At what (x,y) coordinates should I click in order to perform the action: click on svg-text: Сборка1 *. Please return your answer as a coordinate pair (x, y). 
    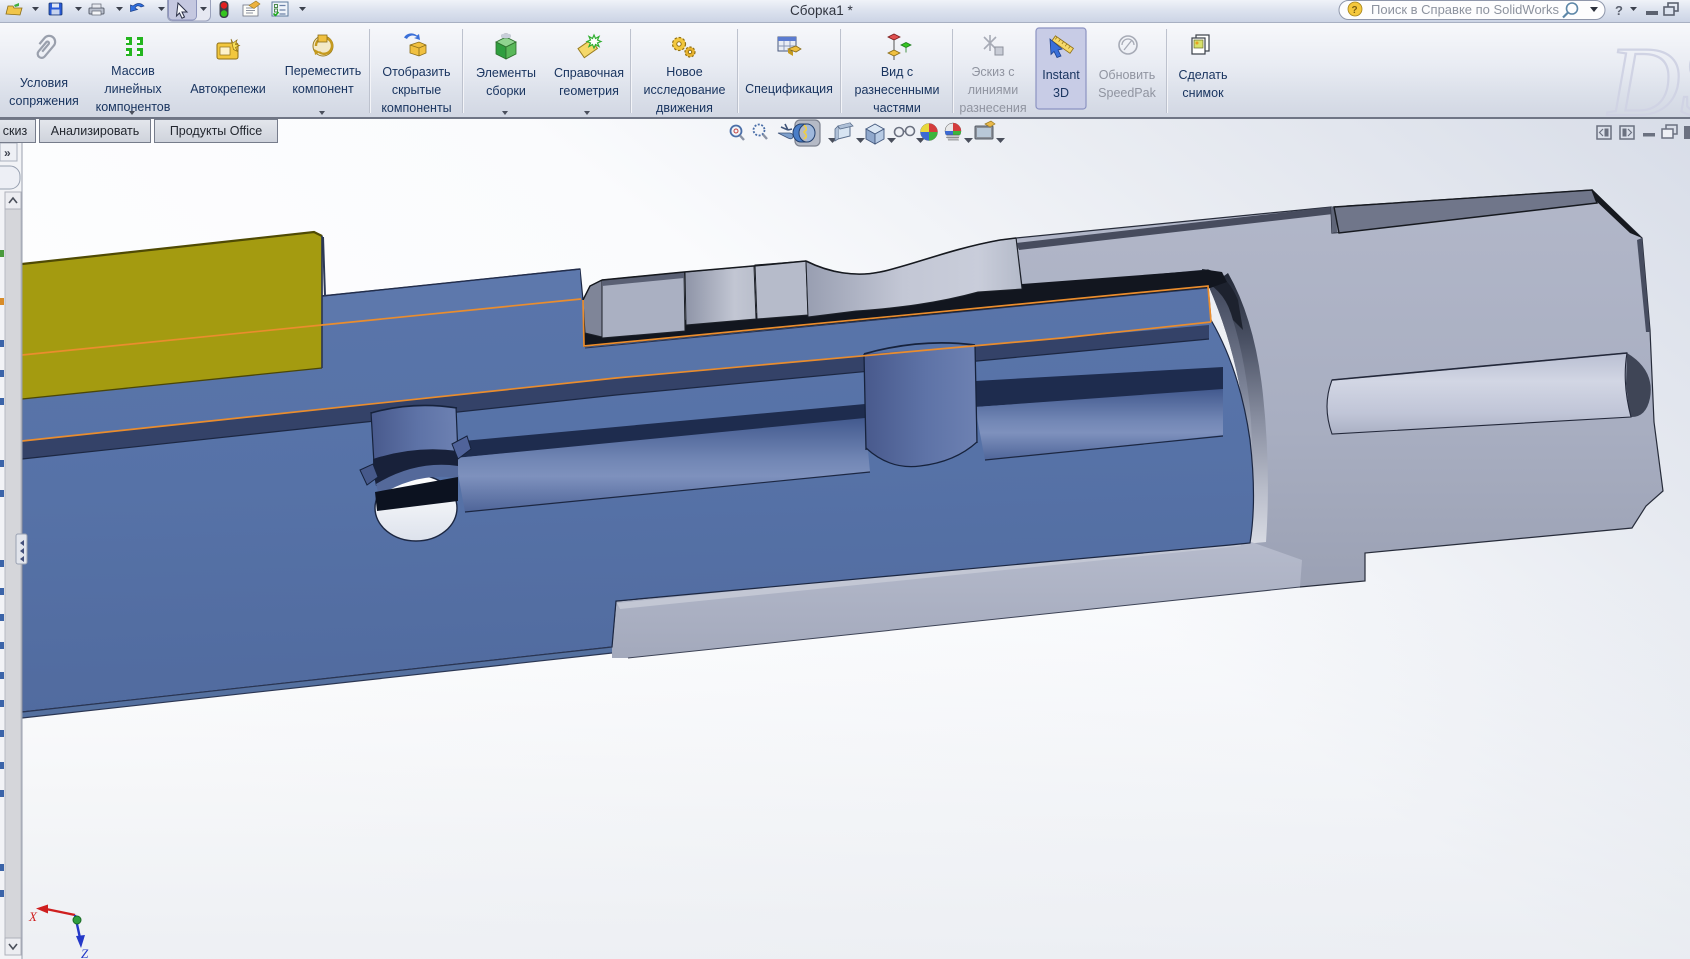
    Looking at the image, I should click on (821, 10).